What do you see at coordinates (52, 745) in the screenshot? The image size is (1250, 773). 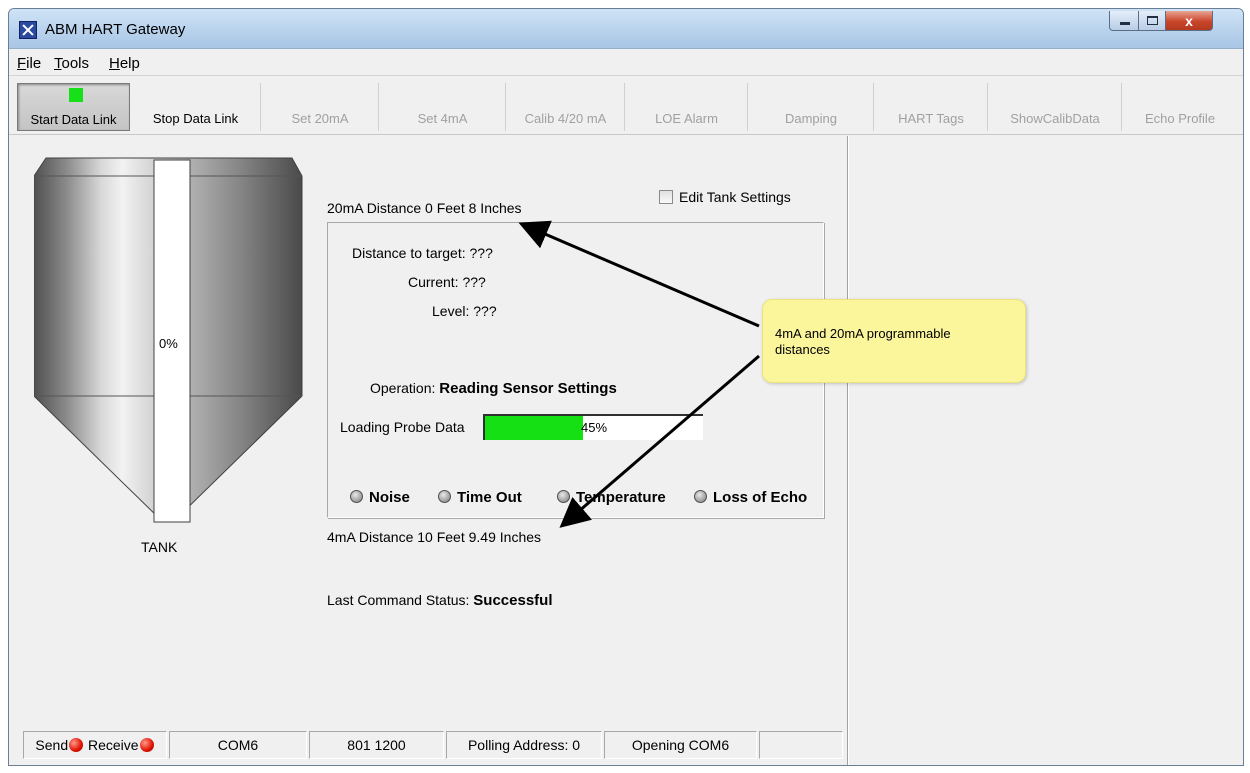 I see `send-label: Send` at bounding box center [52, 745].